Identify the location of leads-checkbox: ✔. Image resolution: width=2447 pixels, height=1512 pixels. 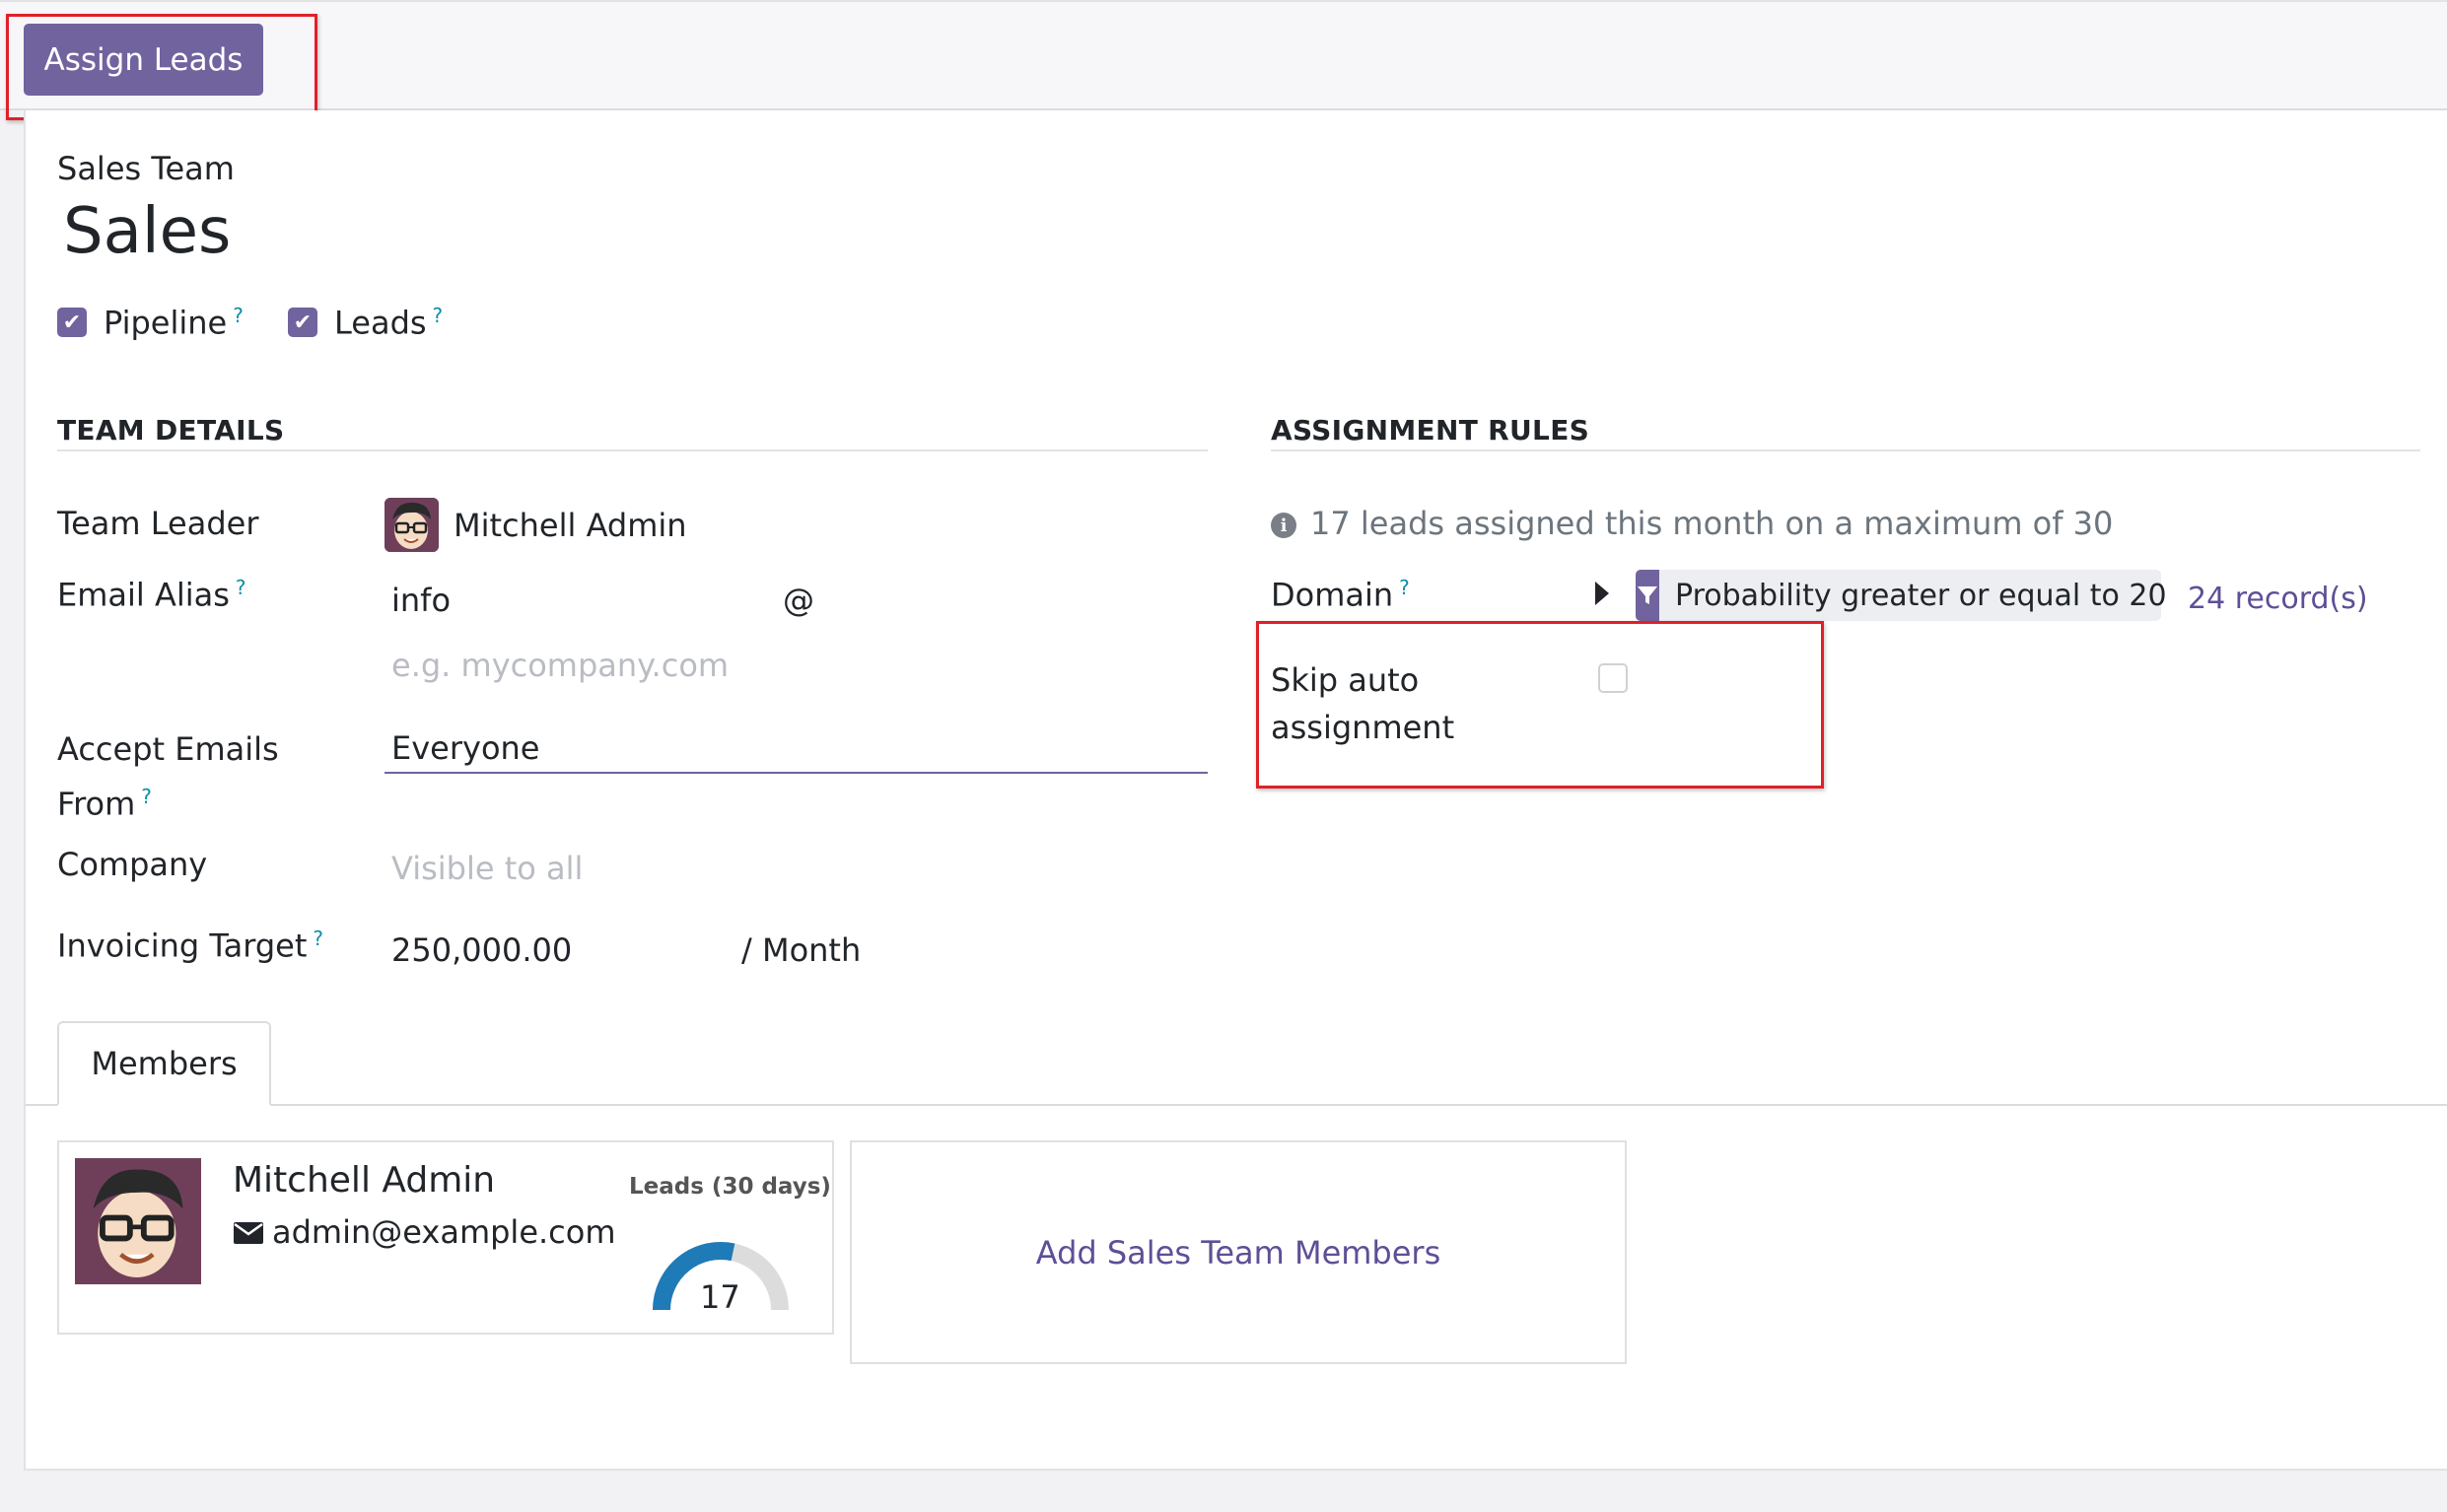
(302, 323).